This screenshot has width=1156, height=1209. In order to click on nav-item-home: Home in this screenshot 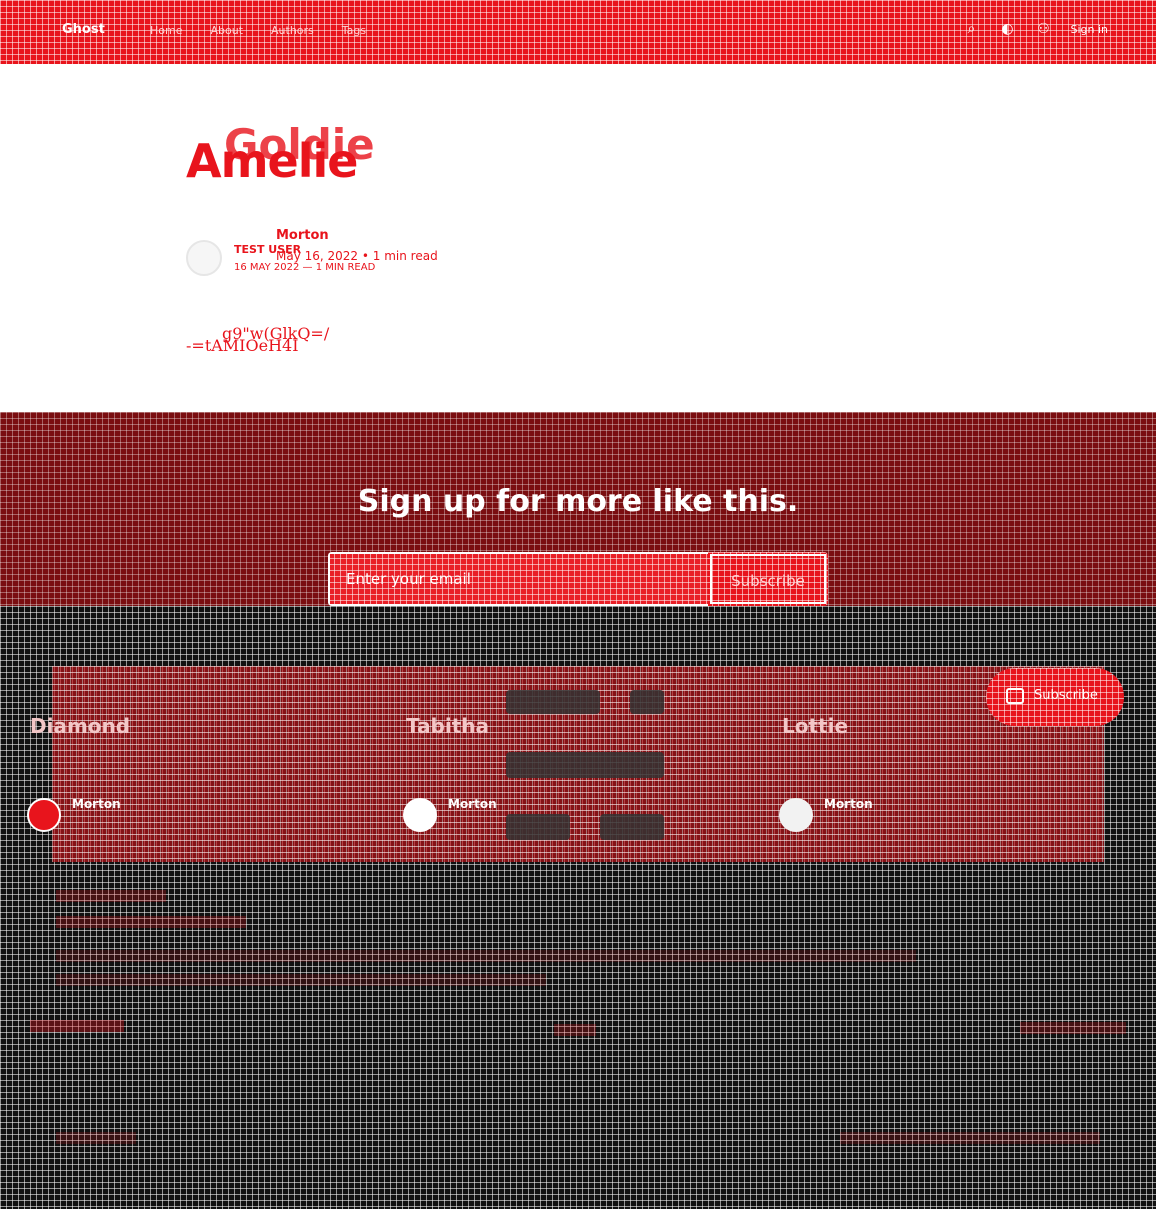, I will do `click(166, 30)`.